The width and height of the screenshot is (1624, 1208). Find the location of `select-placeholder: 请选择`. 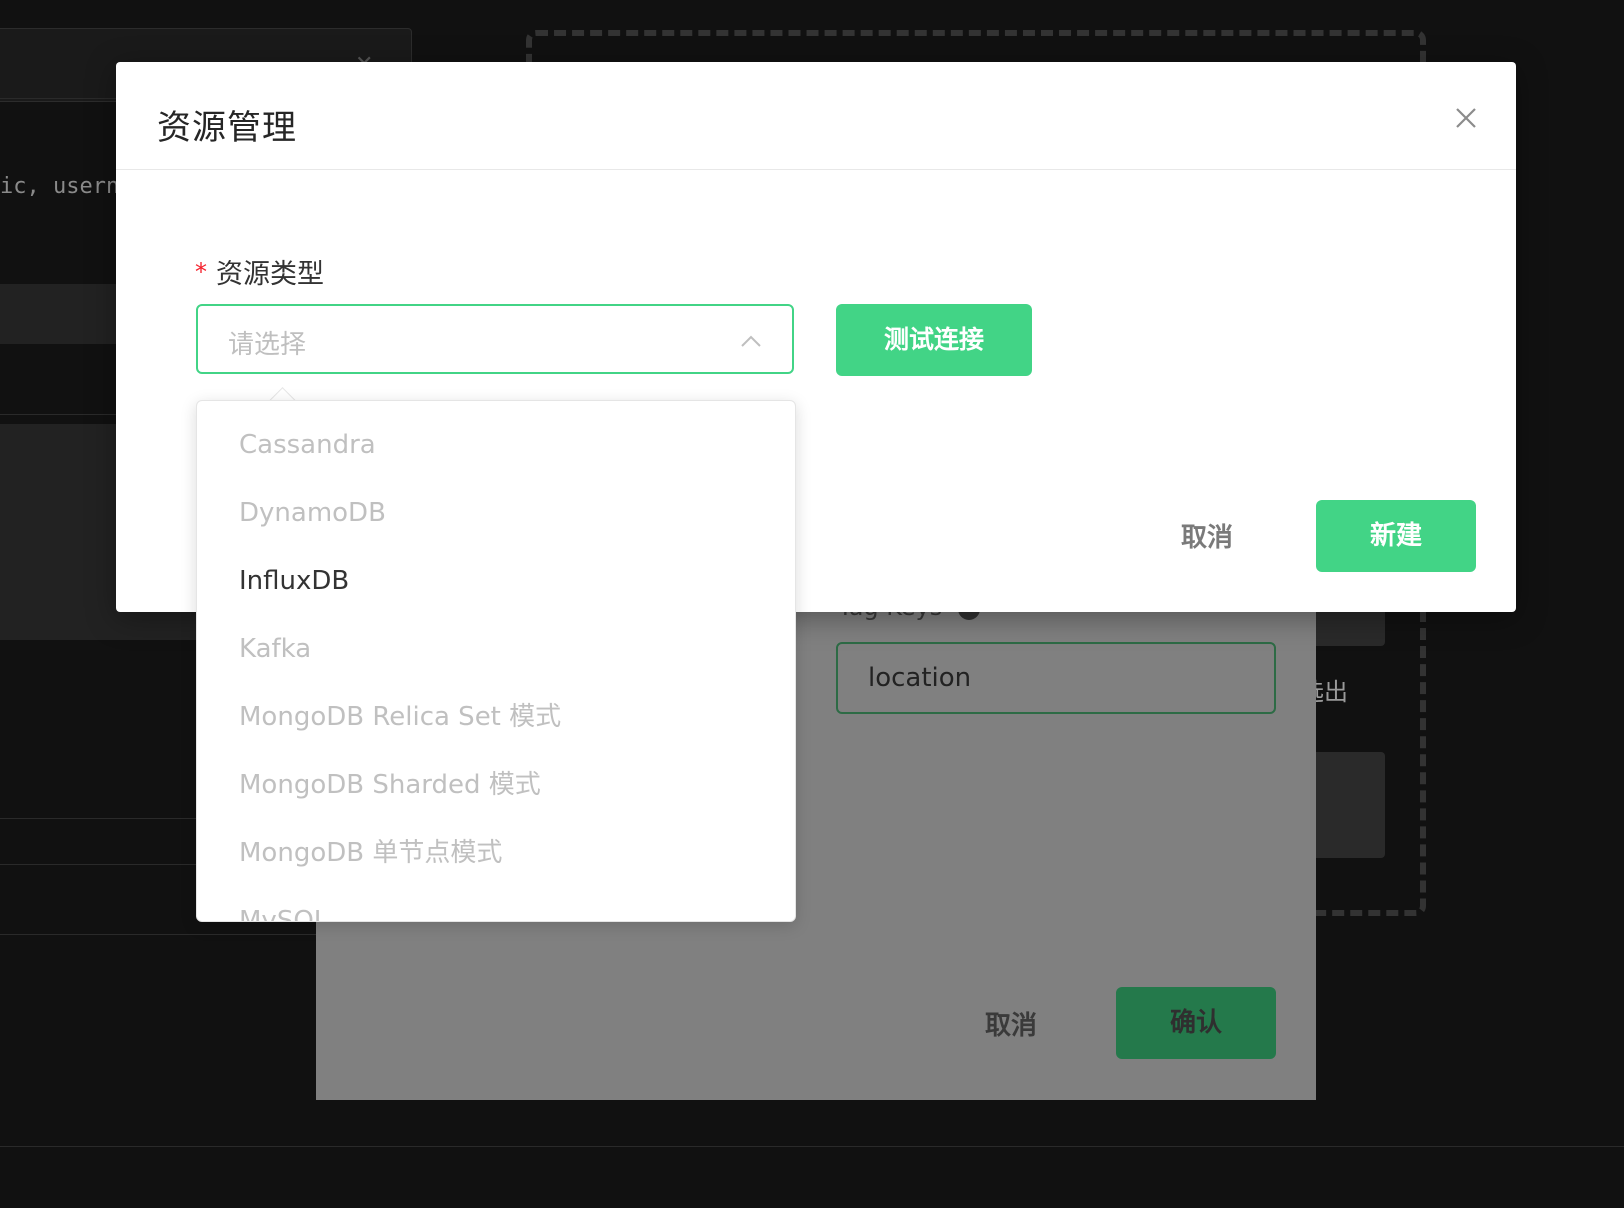

select-placeholder: 请选择 is located at coordinates (267, 345).